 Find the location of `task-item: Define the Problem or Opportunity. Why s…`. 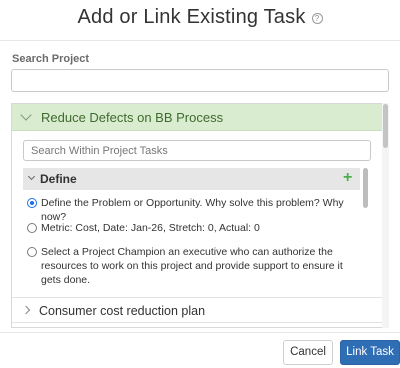

task-item: Define the Problem or Opportunity. Why s… is located at coordinates (191, 210).